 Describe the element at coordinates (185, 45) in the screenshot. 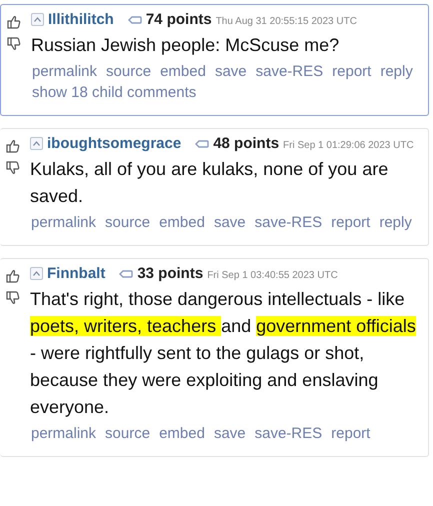

I see `comment-text: Russian Jewish people: McScuse me?` at that location.